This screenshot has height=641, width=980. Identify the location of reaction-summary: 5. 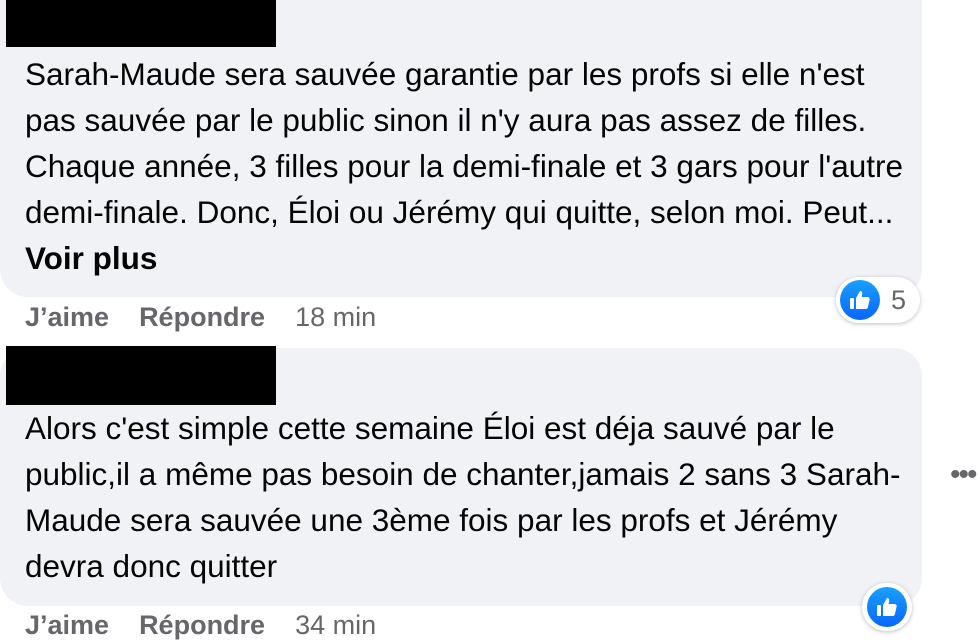
(878, 300).